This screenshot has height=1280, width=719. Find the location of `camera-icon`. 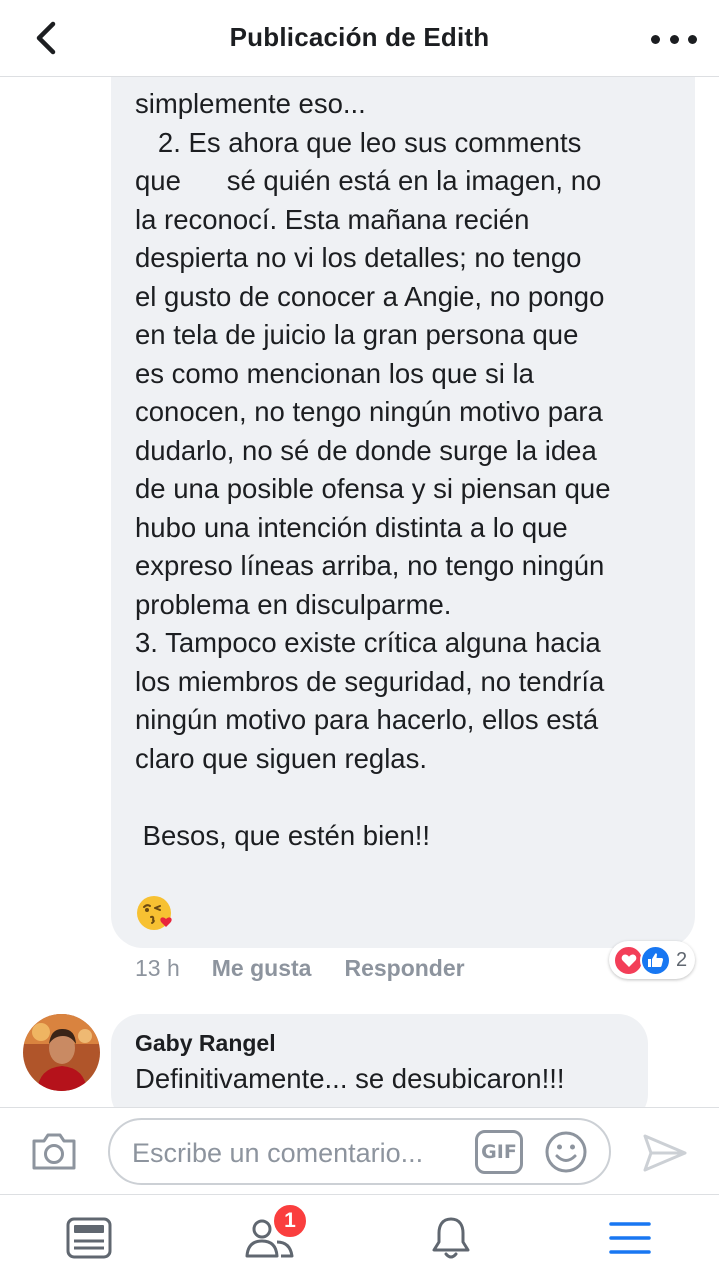

camera-icon is located at coordinates (54, 1151).